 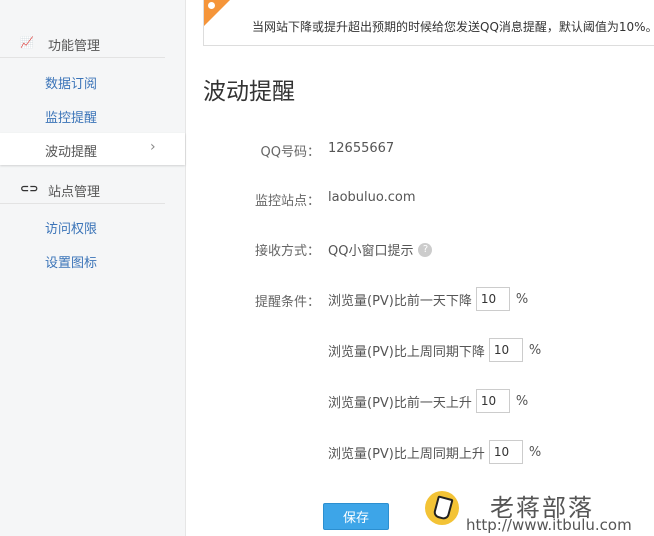 What do you see at coordinates (356, 516) in the screenshot?
I see `save-button: 保存` at bounding box center [356, 516].